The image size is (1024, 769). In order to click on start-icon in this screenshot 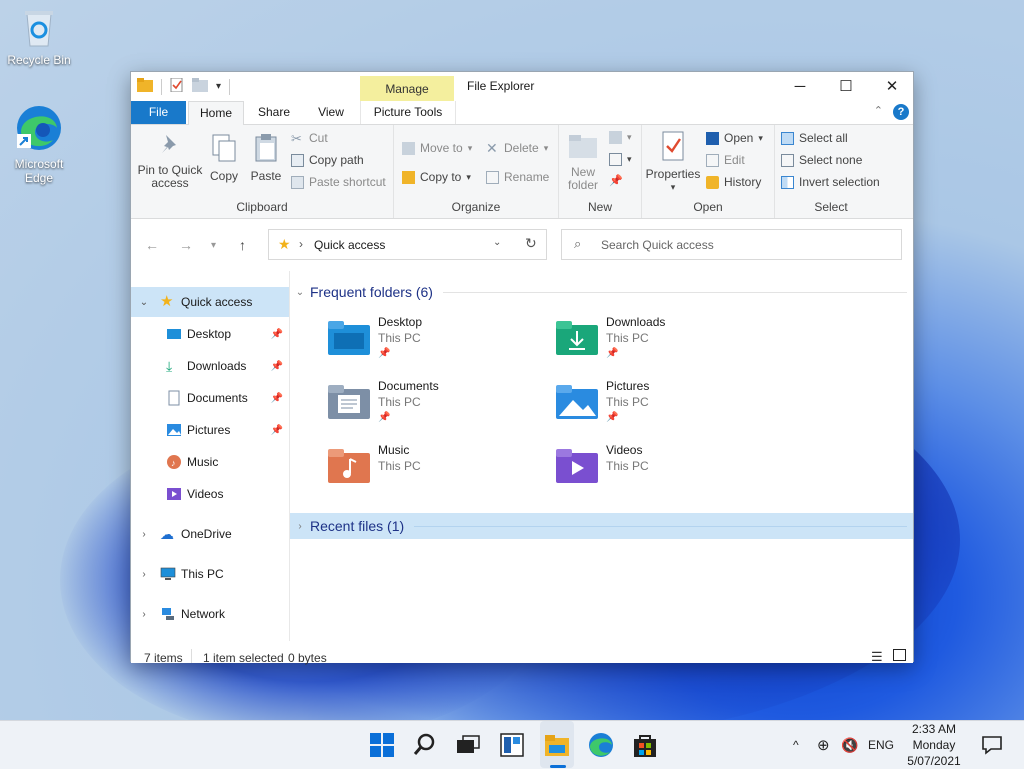, I will do `click(382, 745)`.